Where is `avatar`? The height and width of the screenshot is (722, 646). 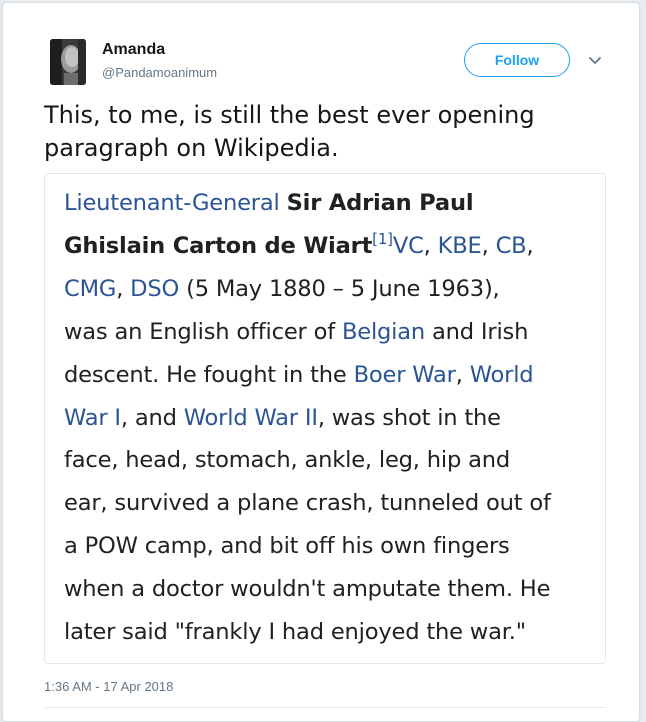
avatar is located at coordinates (68, 62).